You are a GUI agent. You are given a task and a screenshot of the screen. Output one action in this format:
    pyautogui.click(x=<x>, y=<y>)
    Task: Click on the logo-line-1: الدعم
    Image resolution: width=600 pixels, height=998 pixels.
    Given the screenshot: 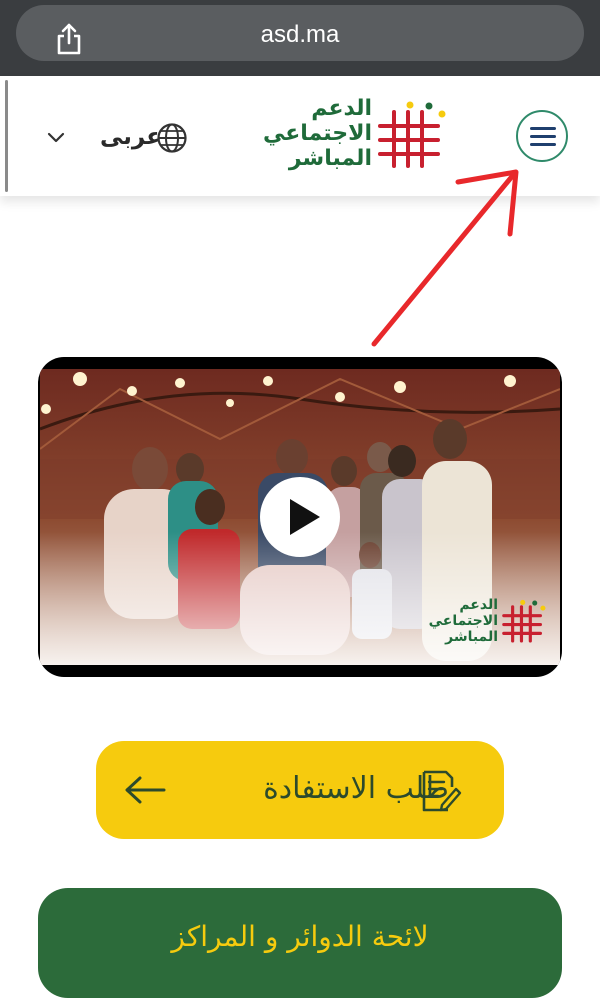 What is the action you would take?
    pyautogui.click(x=341, y=108)
    